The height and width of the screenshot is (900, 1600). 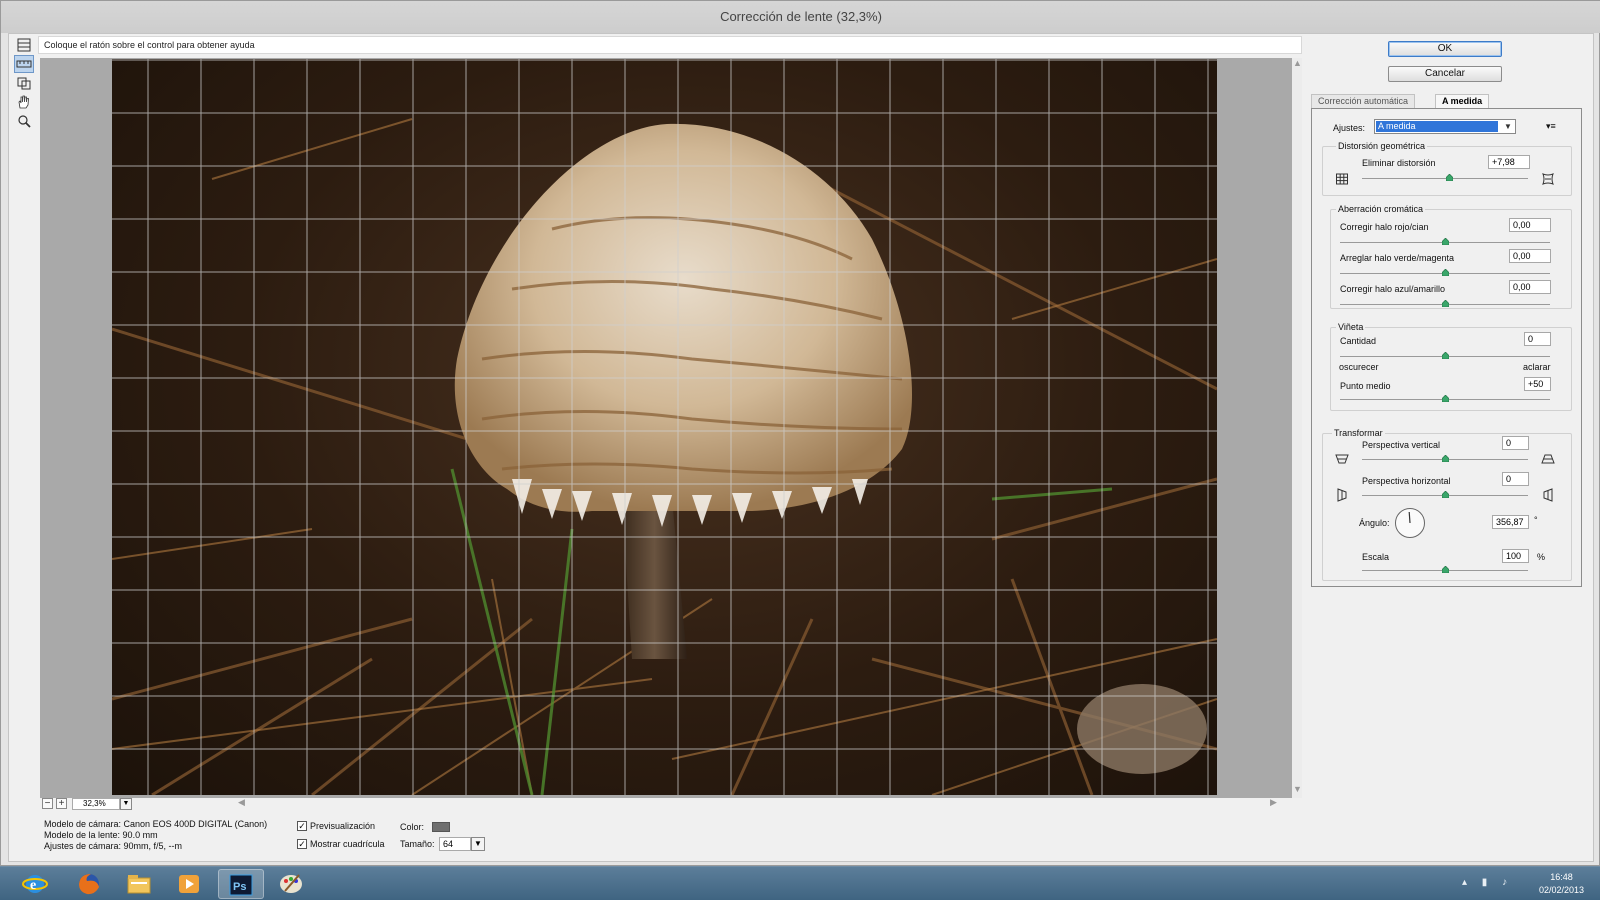 What do you see at coordinates (1358, 433) in the screenshot?
I see `transform-title: Transformar` at bounding box center [1358, 433].